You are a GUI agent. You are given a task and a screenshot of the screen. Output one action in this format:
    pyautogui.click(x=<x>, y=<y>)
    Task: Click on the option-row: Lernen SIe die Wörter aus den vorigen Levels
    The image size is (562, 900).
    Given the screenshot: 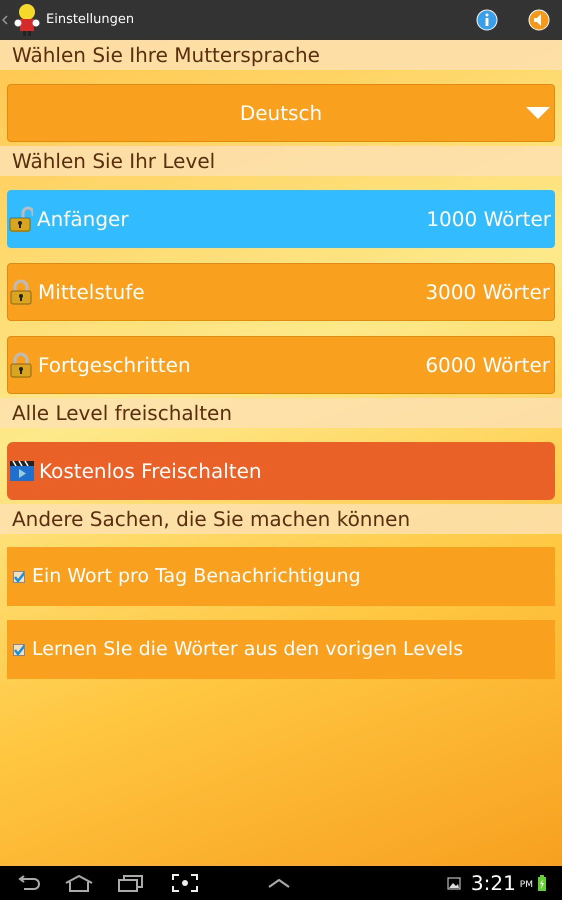 What is the action you would take?
    pyautogui.click(x=281, y=649)
    